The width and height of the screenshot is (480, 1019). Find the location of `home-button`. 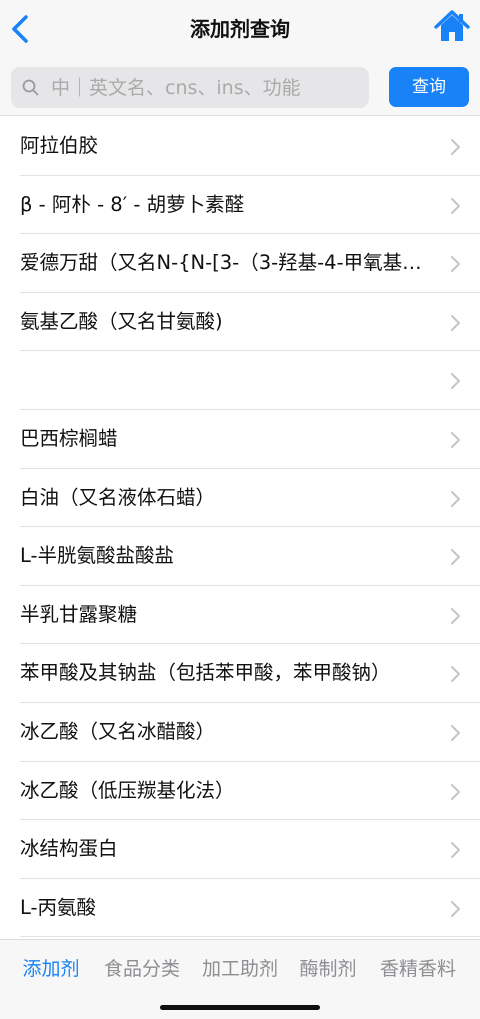

home-button is located at coordinates (452, 27).